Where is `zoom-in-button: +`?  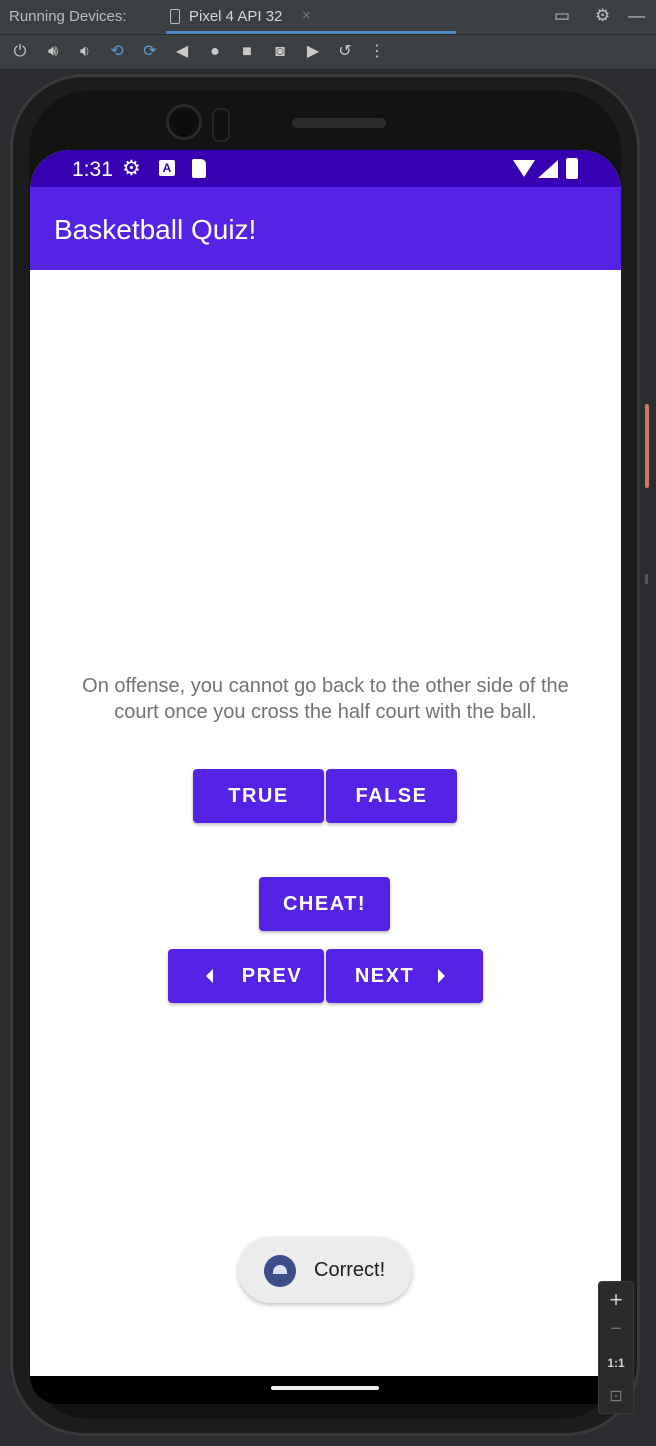 zoom-in-button: + is located at coordinates (616, 1300).